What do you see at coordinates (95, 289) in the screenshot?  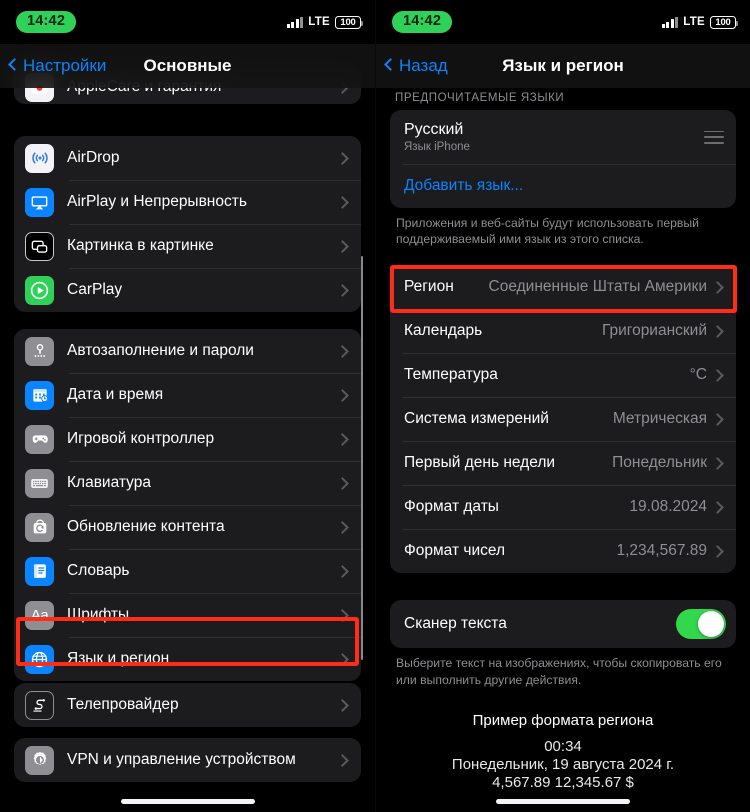 I see `row-label: CarPlay` at bounding box center [95, 289].